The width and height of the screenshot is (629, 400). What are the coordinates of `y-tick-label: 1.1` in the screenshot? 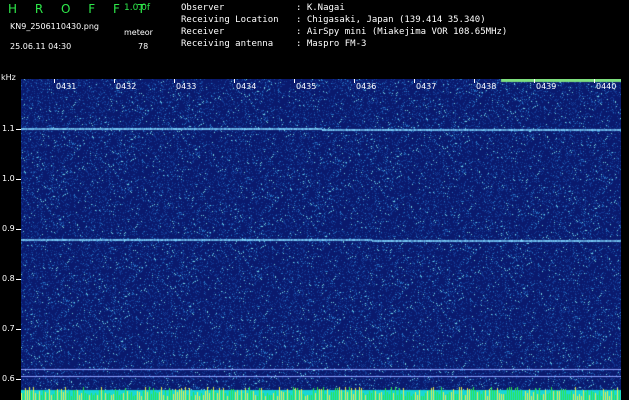 It's located at (8, 128).